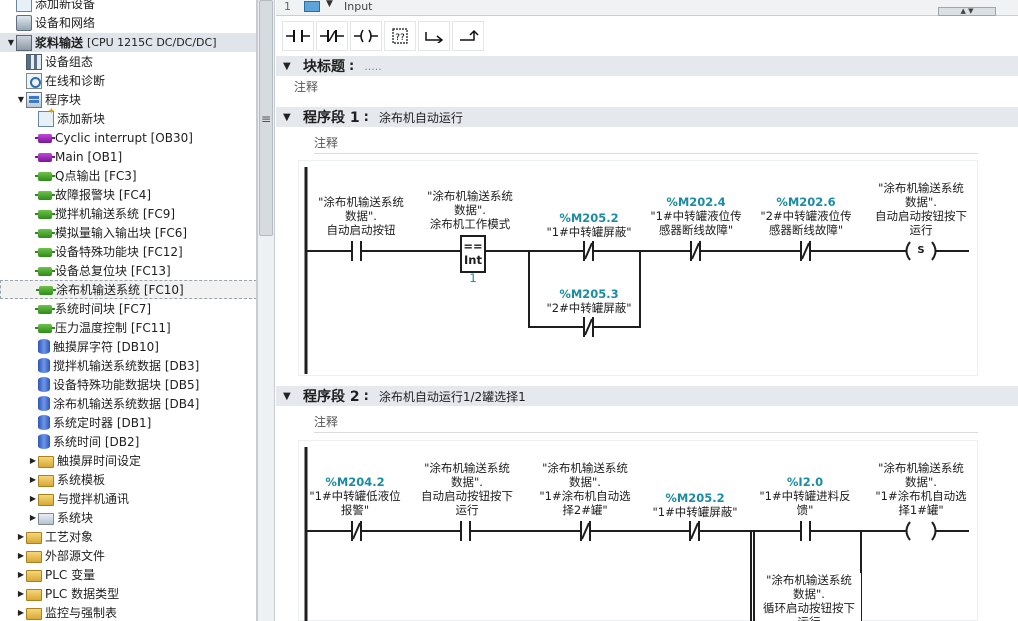 The height and width of the screenshot is (621, 1018). Describe the element at coordinates (128, 574) in the screenshot. I see `tree-item: ▶ PLC 变量` at that location.